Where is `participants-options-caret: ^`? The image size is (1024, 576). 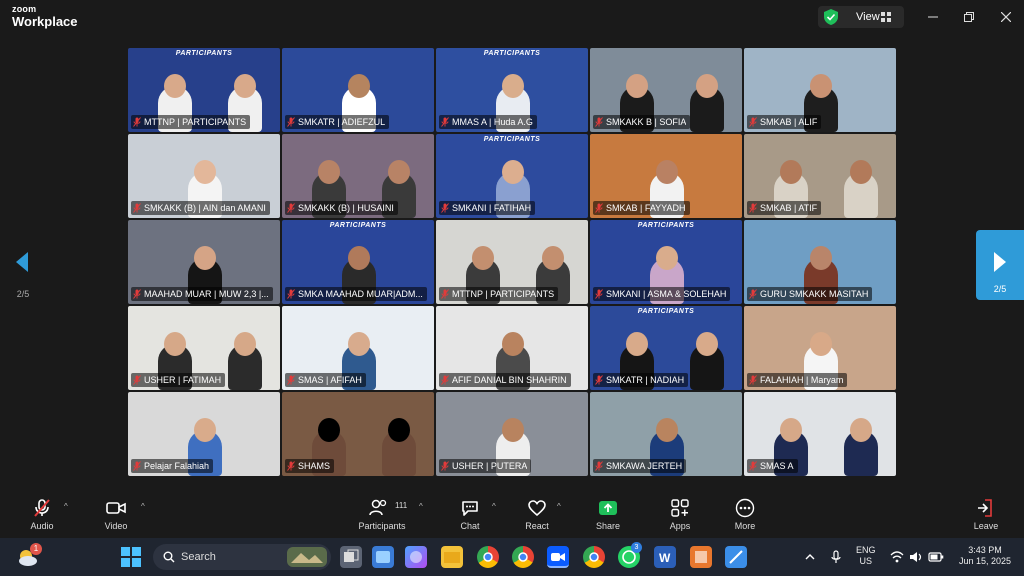
participants-options-caret: ^ is located at coordinates (421, 506).